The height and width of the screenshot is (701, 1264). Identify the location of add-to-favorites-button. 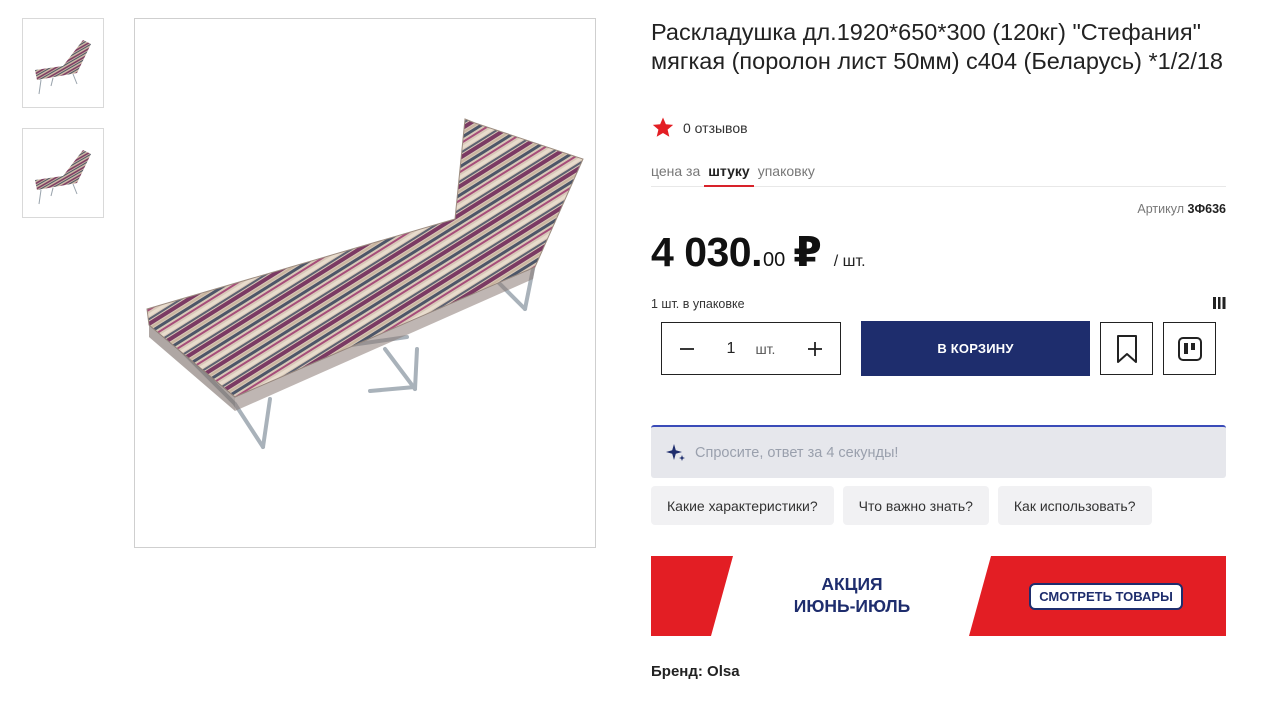
(1126, 348).